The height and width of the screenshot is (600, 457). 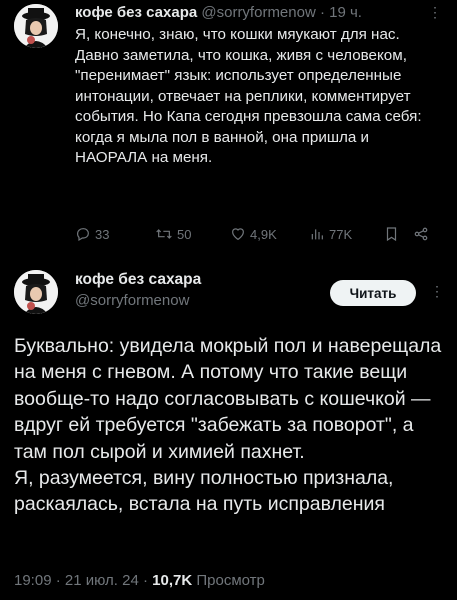 I want to click on bookmark-button, so click(x=391, y=234).